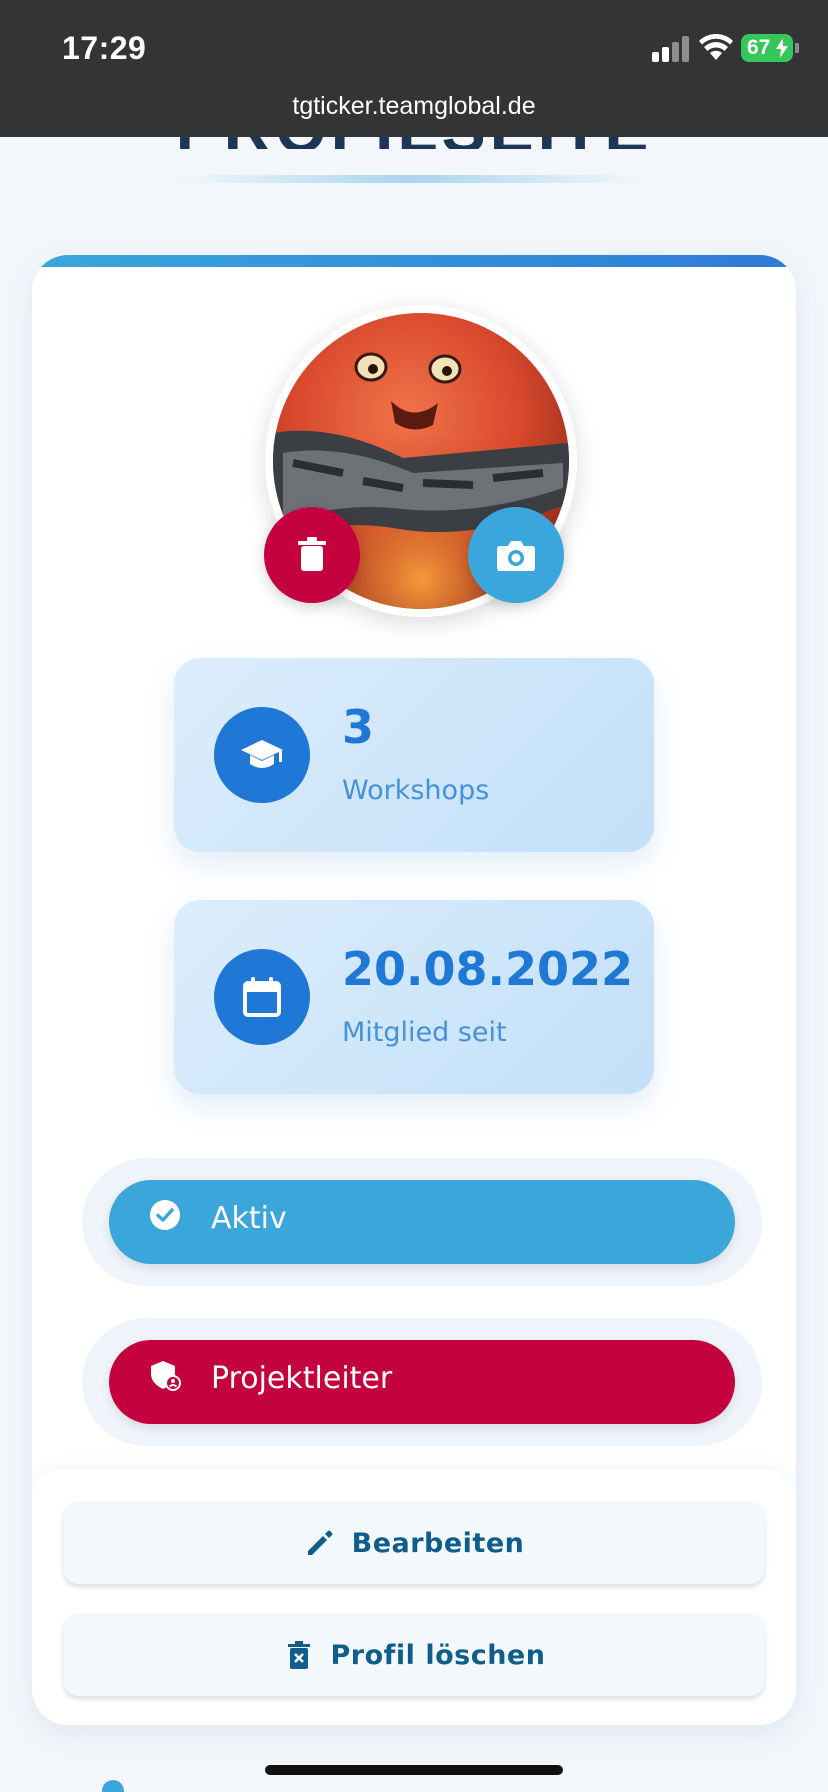 This screenshot has width=828, height=1792. What do you see at coordinates (262, 755) in the screenshot?
I see `graduation-cap-icon` at bounding box center [262, 755].